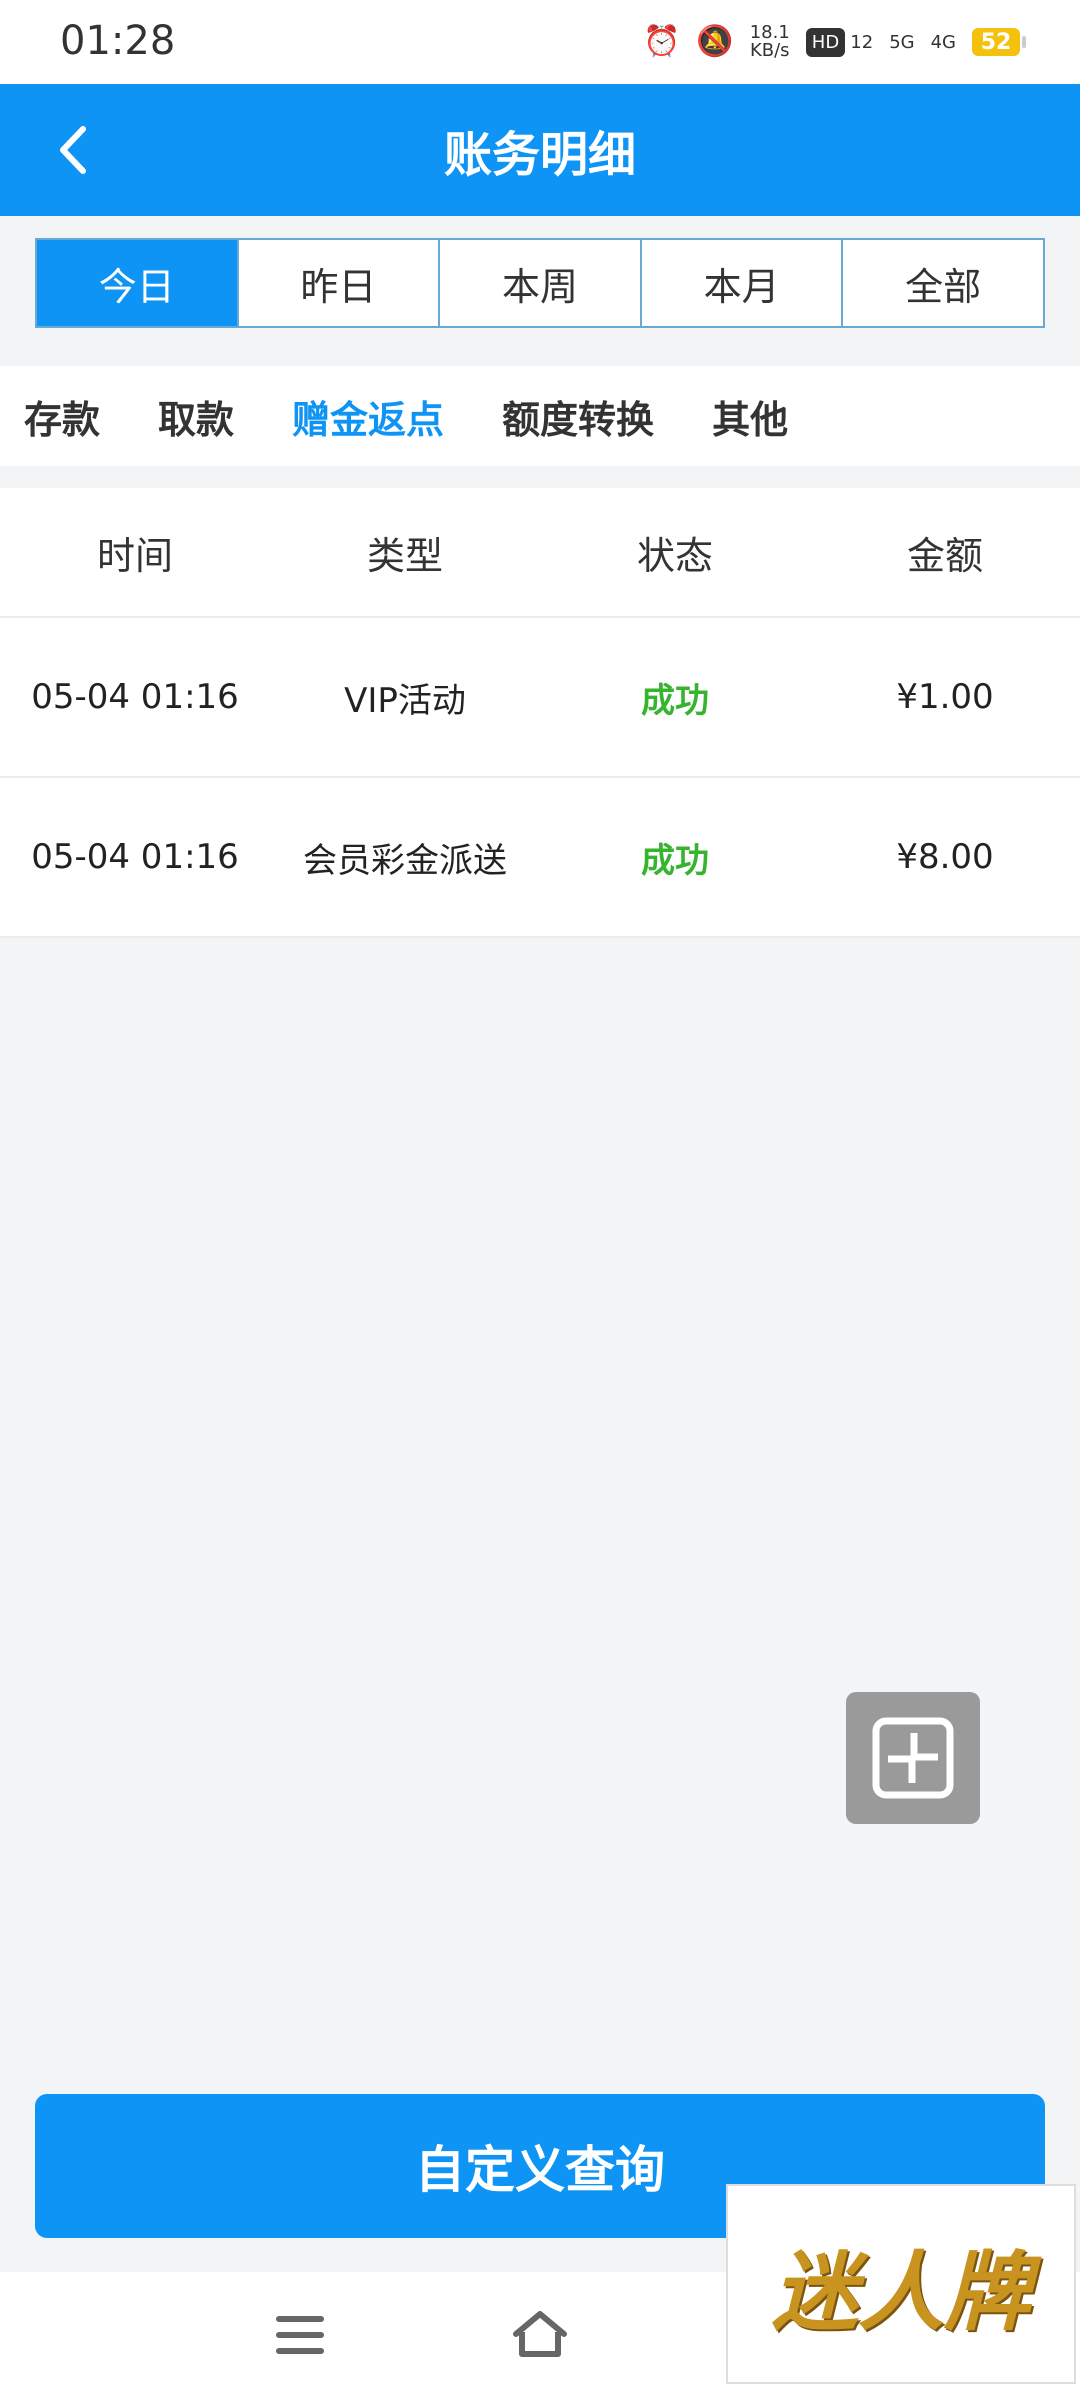  Describe the element at coordinates (540, 553) in the screenshot. I see `table-header: 时间 类型 状态 金额` at that location.